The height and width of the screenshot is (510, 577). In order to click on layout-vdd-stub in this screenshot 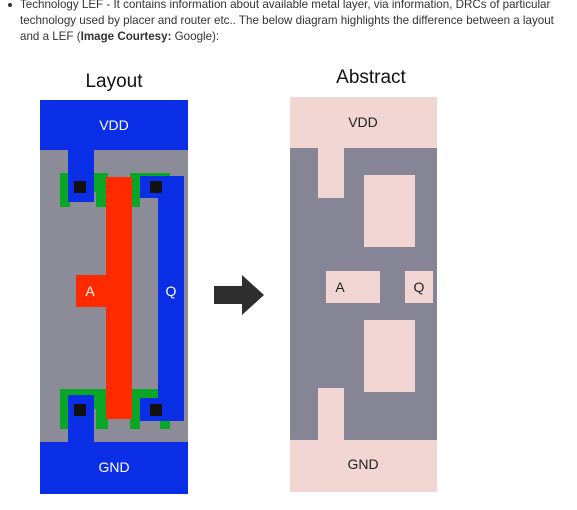, I will do `click(81, 176)`.